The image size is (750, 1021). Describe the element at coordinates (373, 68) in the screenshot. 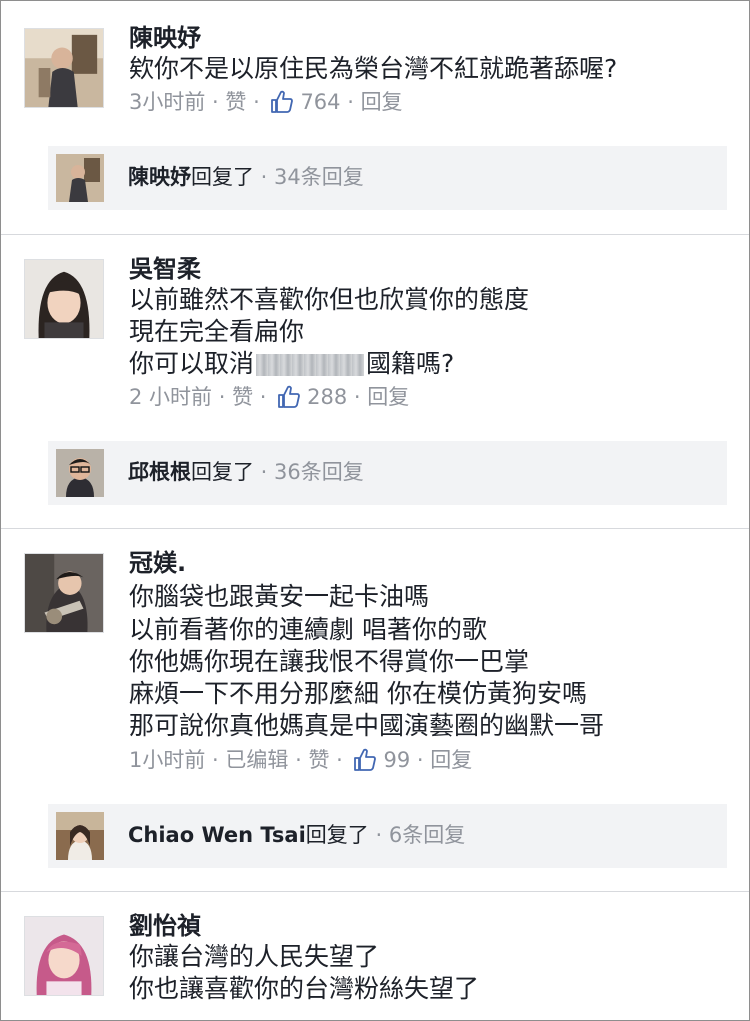

I see `comment-text: 欸你不是以原住民為榮台灣不紅就跪著舔喔?` at that location.